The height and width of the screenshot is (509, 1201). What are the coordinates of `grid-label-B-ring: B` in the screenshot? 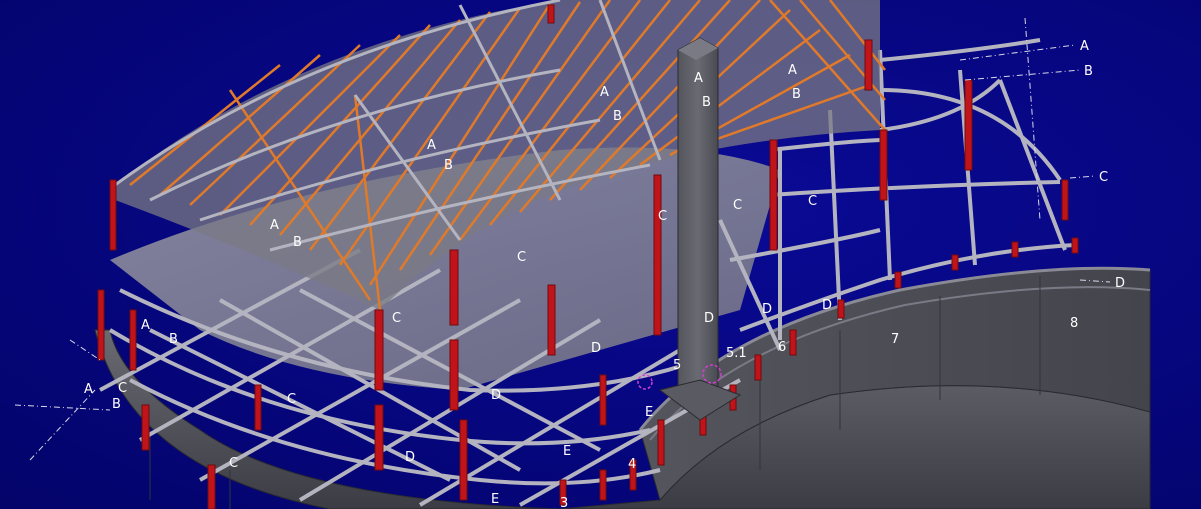 It's located at (173, 339).